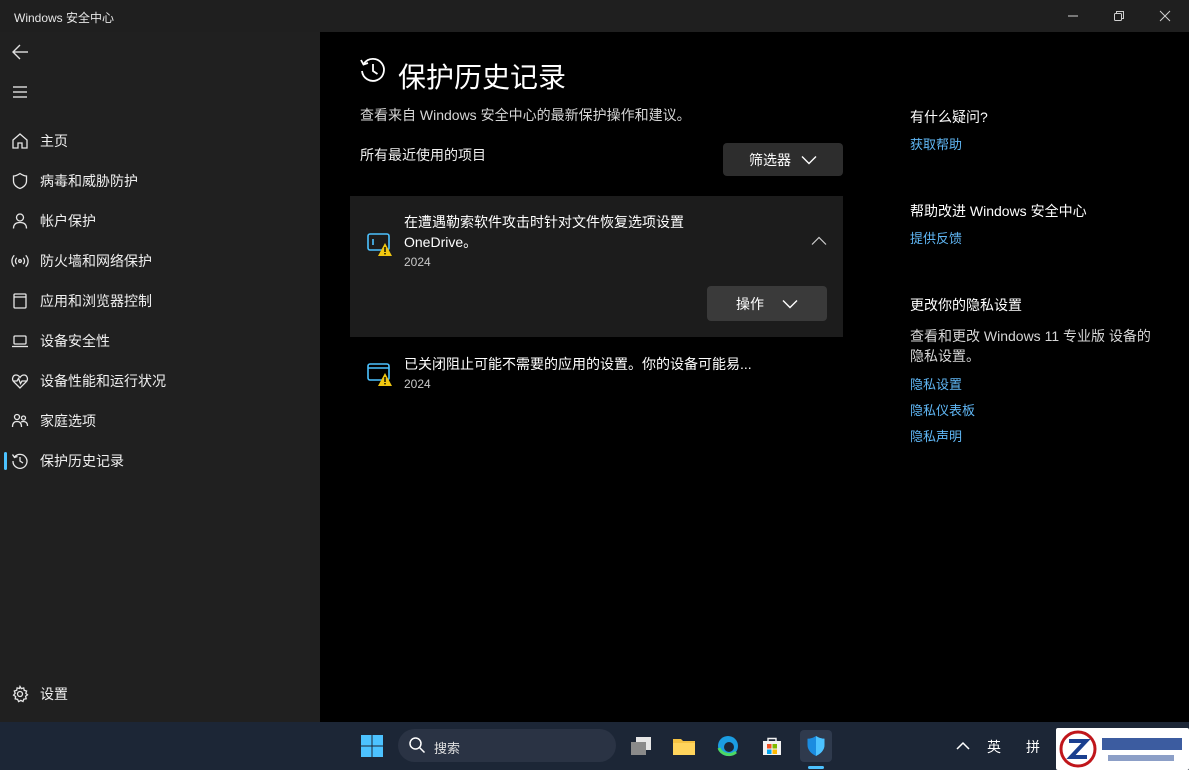  I want to click on gear-icon, so click(20, 694).